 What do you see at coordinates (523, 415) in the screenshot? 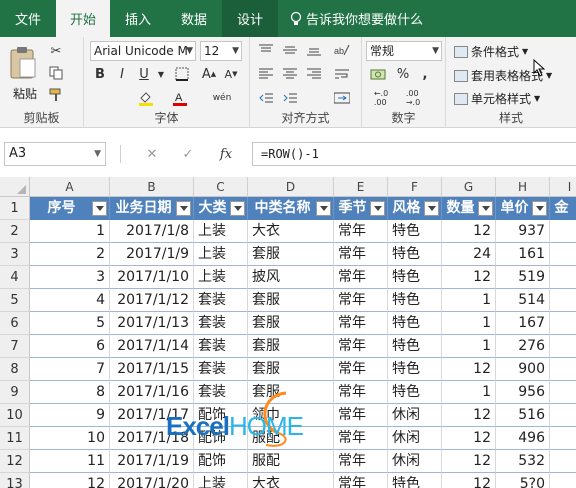
I see `table-cell: 516` at bounding box center [523, 415].